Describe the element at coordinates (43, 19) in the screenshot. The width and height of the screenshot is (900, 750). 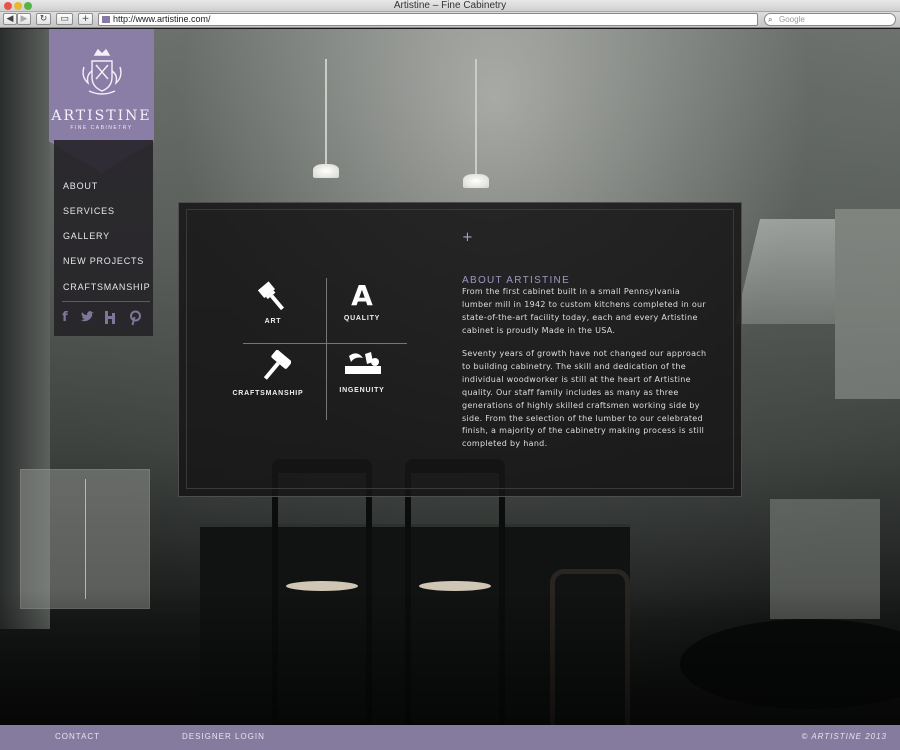
I see `reload-button: ↻` at that location.